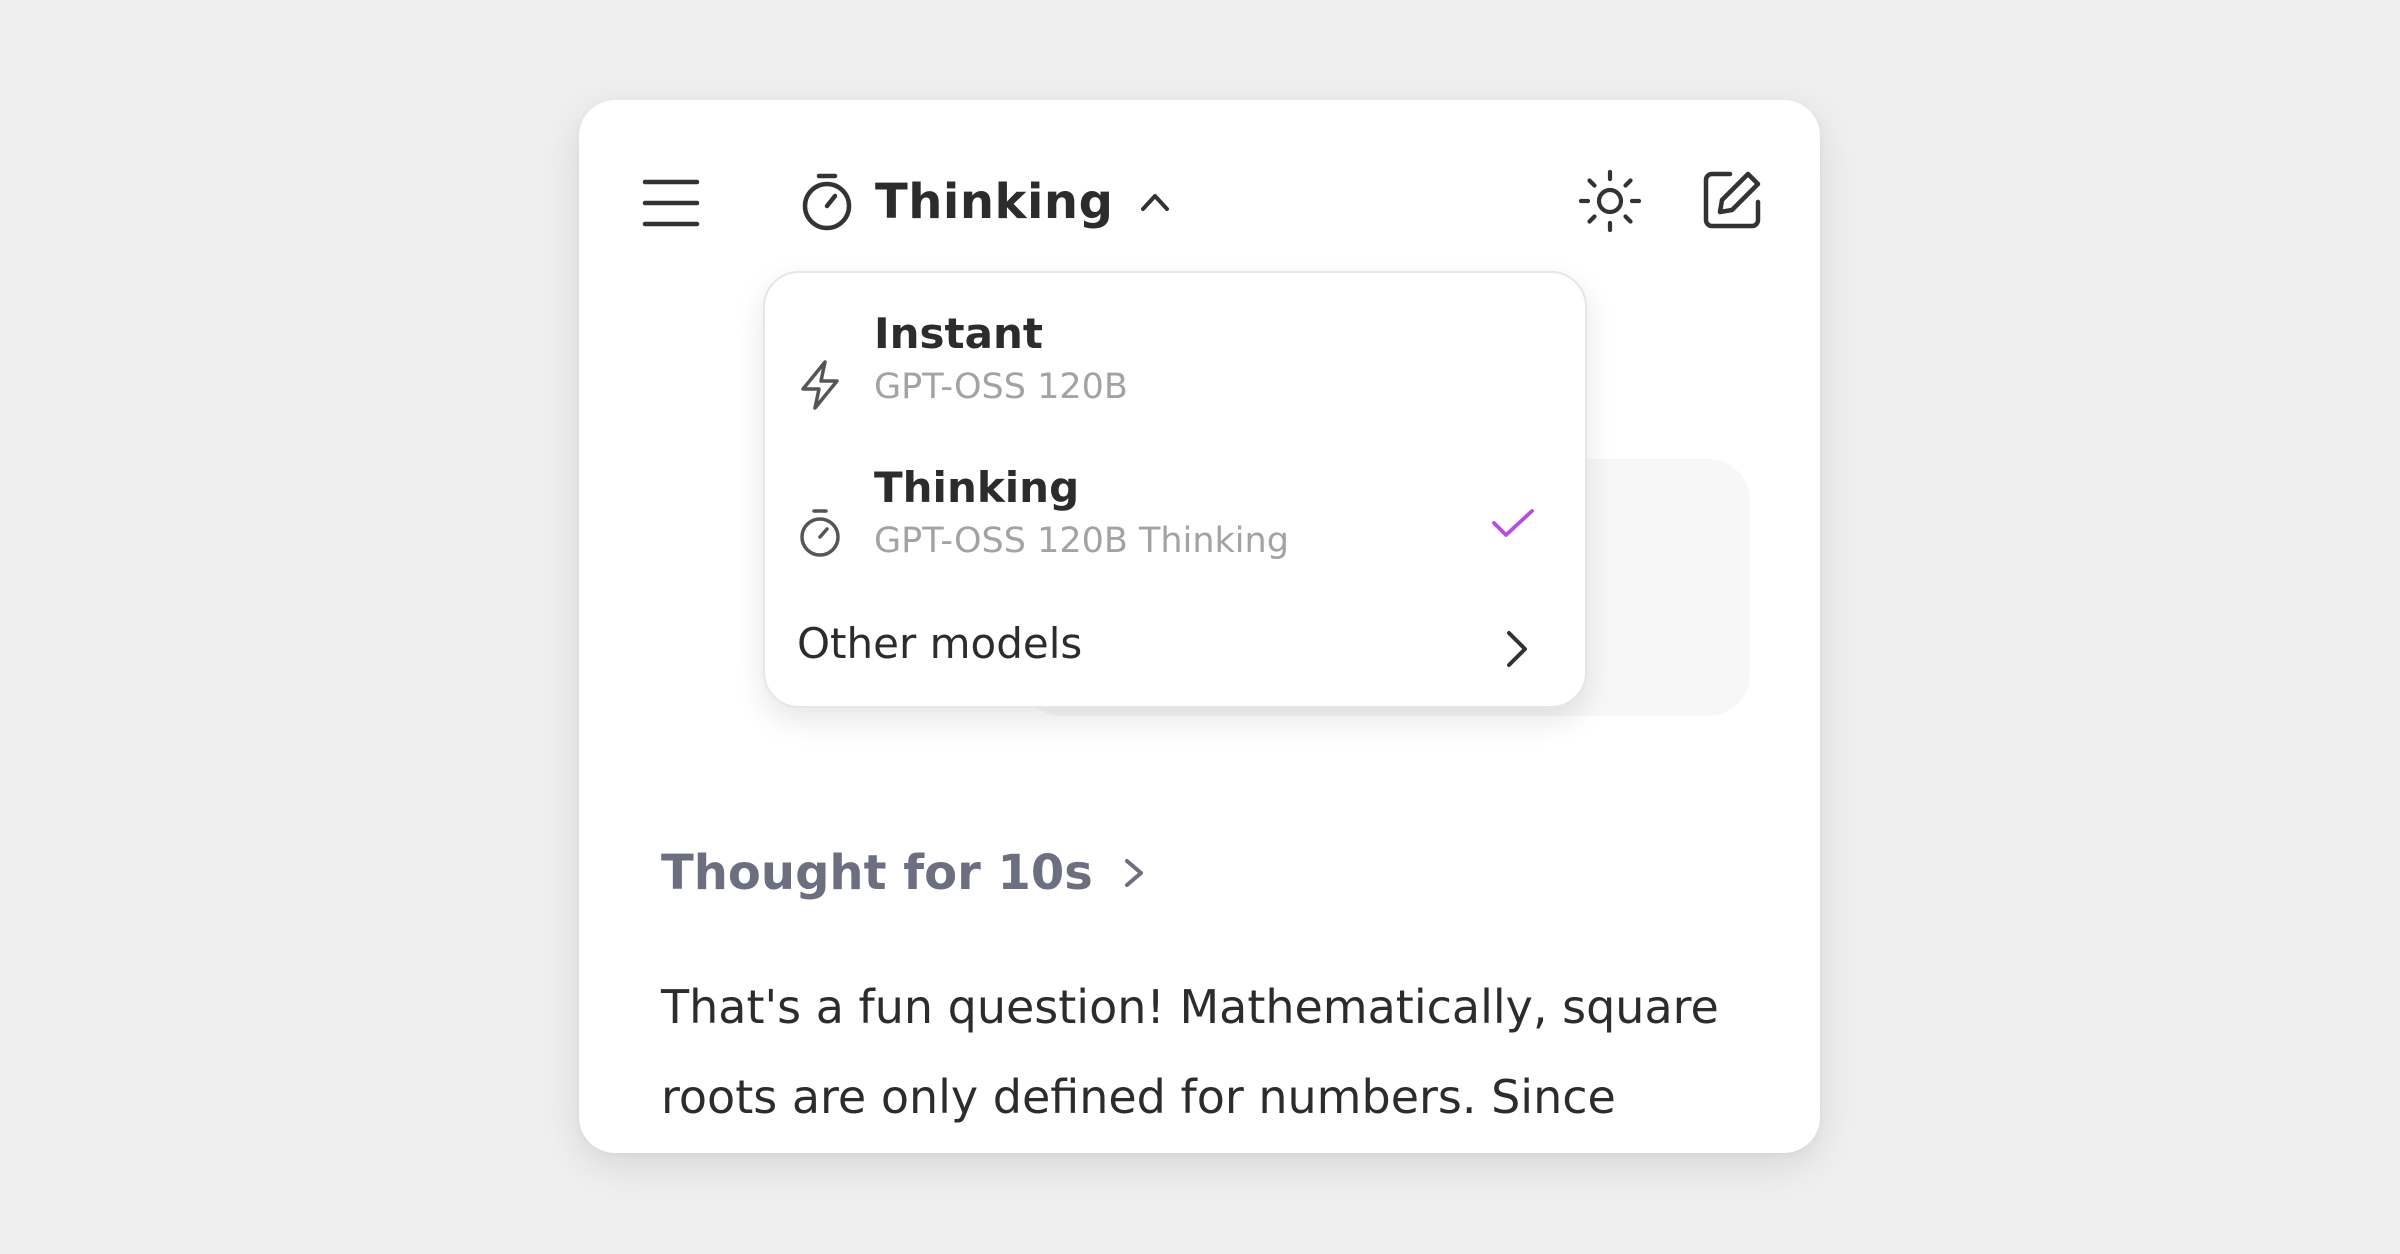  Describe the element at coordinates (877, 873) in the screenshot. I see `thought-label: Thought for 10s` at that location.